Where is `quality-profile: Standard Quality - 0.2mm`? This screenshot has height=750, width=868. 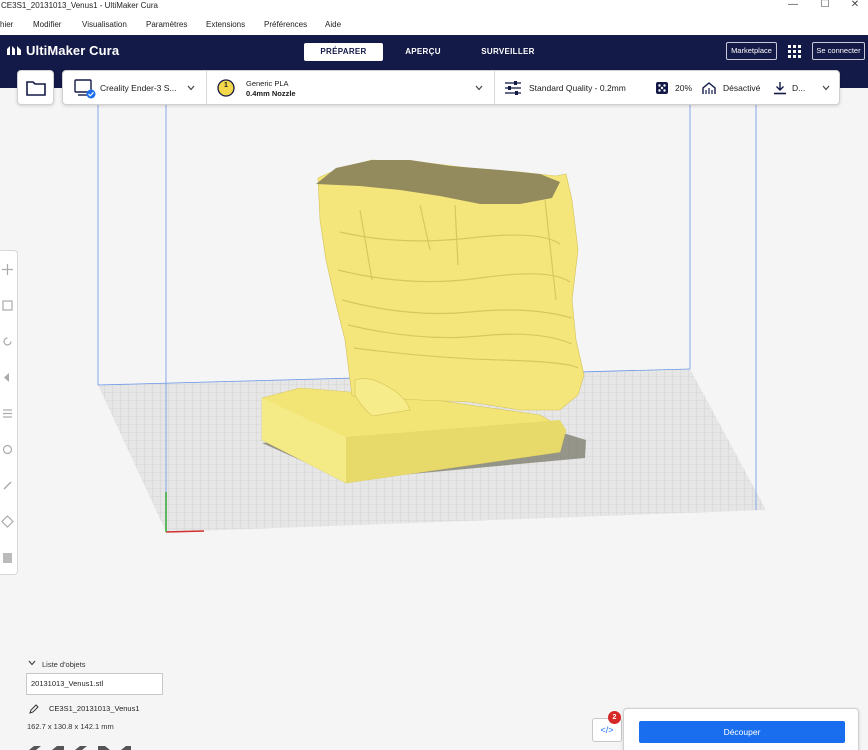 quality-profile: Standard Quality - 0.2mm is located at coordinates (577, 88).